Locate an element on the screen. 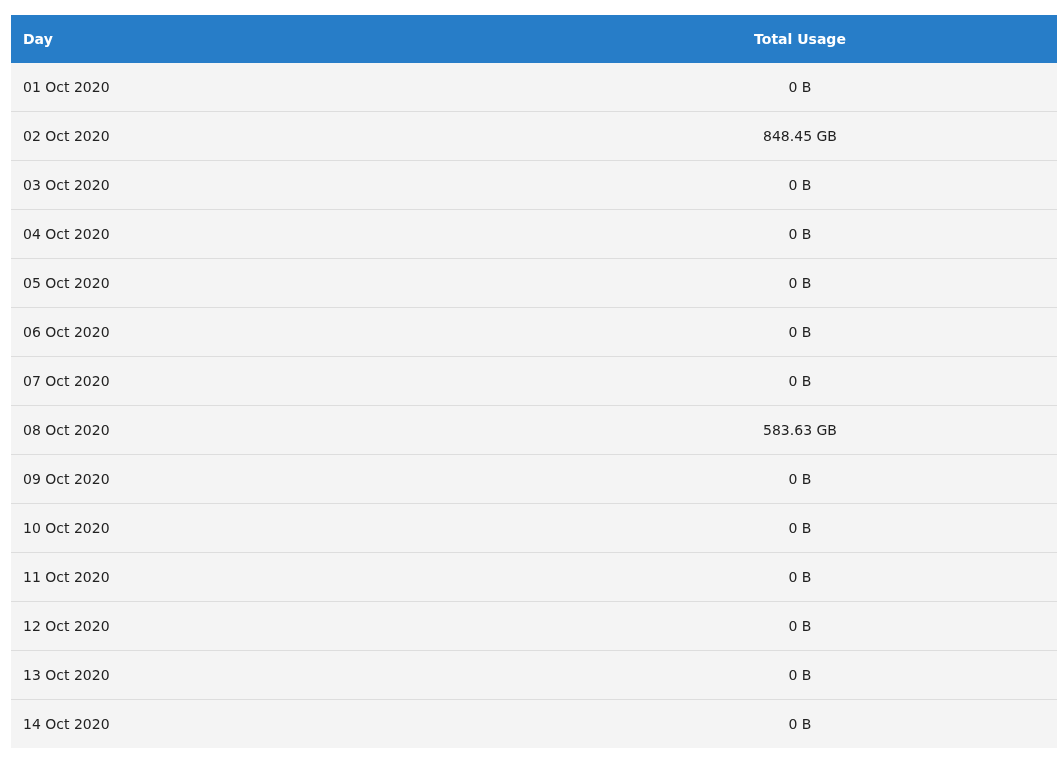 The image size is (1057, 764). table-cell: 10 Oct 2020 is located at coordinates (277, 528).